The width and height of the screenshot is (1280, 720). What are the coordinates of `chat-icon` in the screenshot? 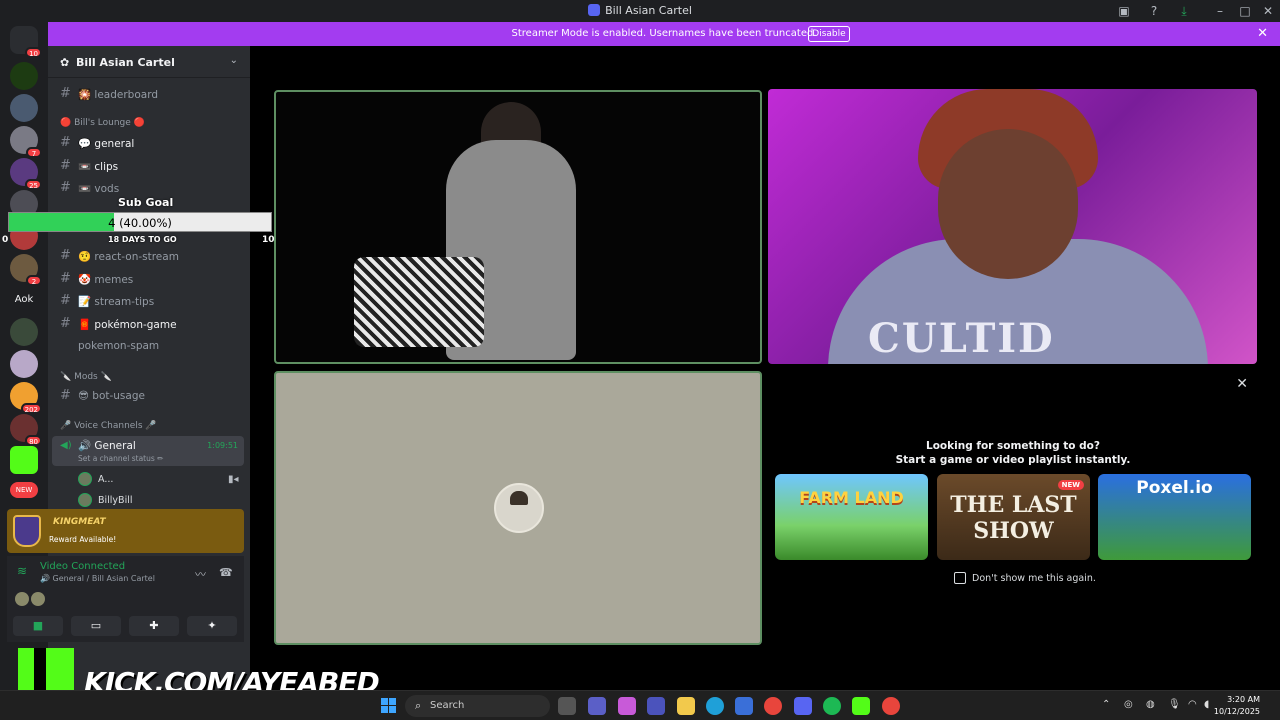 It's located at (597, 706).